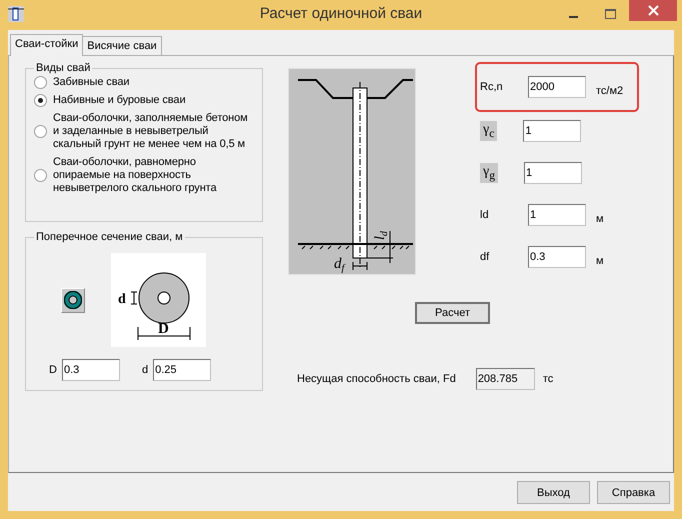 The width and height of the screenshot is (682, 519). Describe the element at coordinates (119, 100) in the screenshot. I see `option-label: Набивные и буровые сваи` at that location.